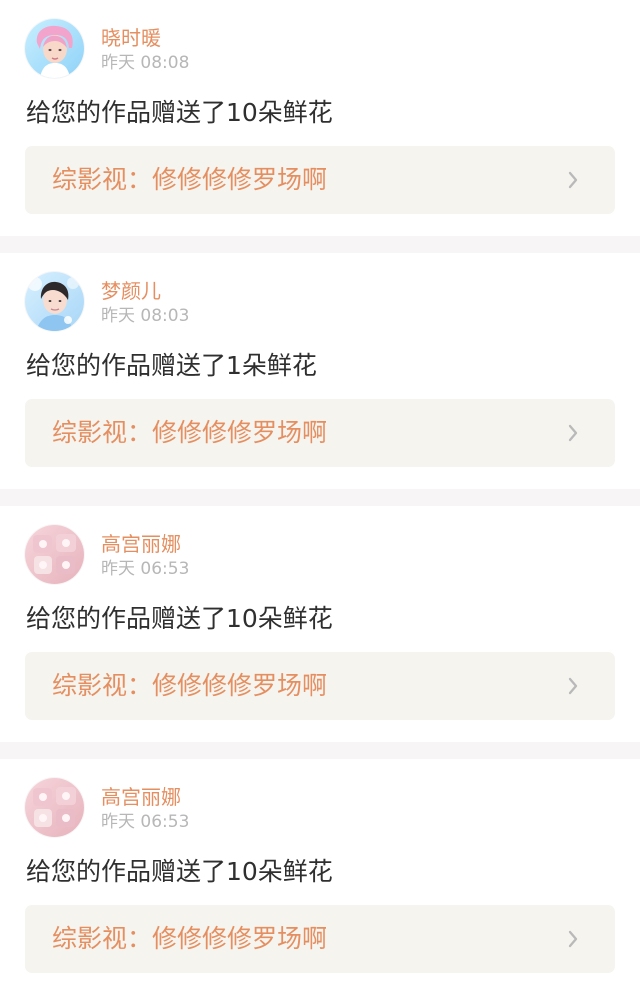 This screenshot has width=640, height=995. Describe the element at coordinates (131, 291) in the screenshot. I see `username: 梦颜儿` at that location.